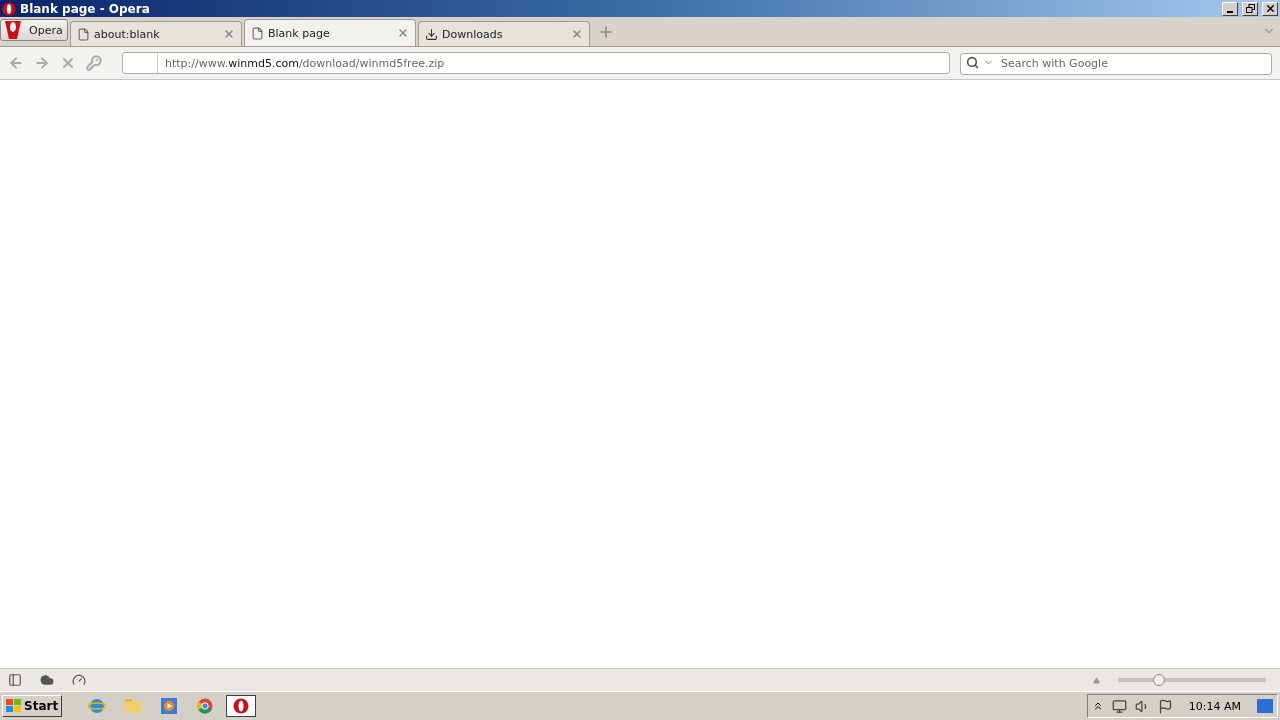 This screenshot has width=1280, height=720. I want to click on minimize-icon, so click(1230, 11).